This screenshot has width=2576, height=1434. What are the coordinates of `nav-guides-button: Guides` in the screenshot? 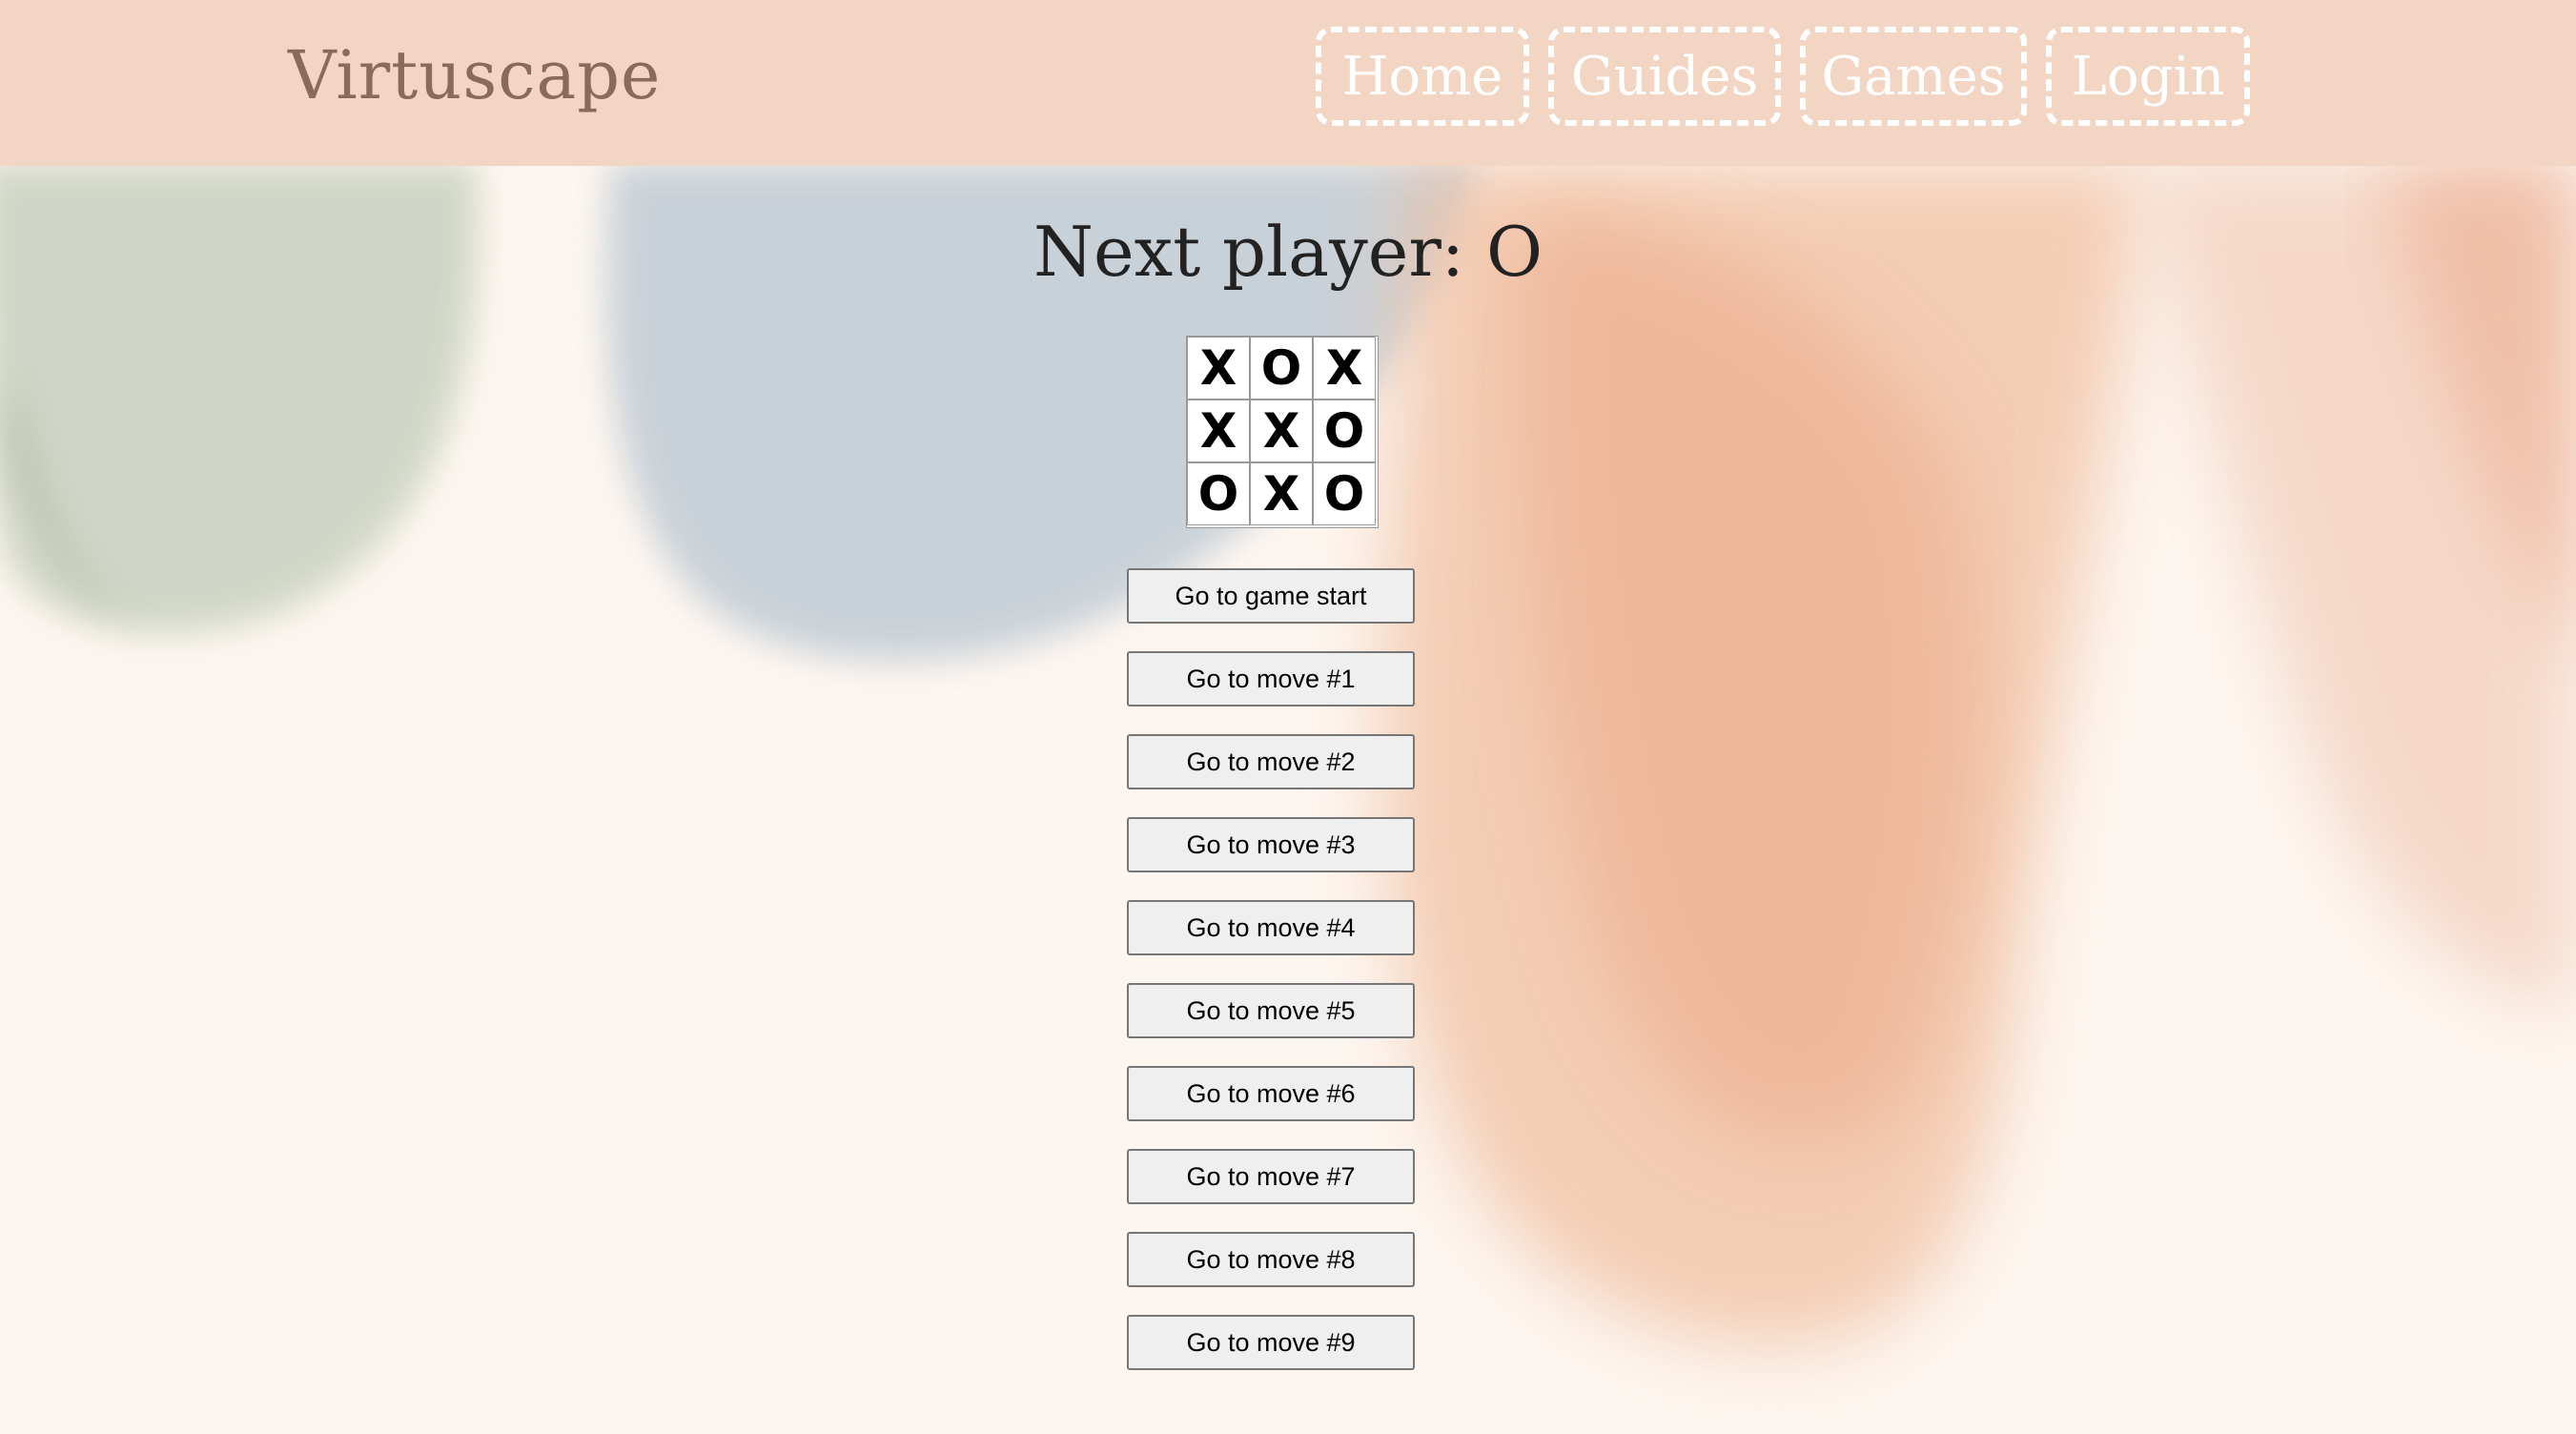 It's located at (1665, 77).